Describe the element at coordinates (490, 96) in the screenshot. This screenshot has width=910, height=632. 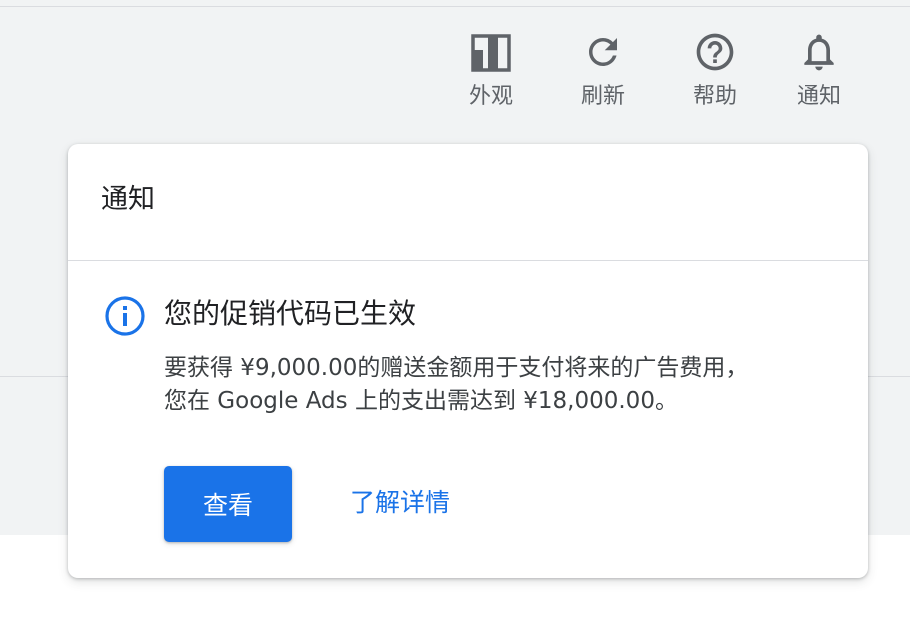
I see `appearance-label: 外观` at that location.